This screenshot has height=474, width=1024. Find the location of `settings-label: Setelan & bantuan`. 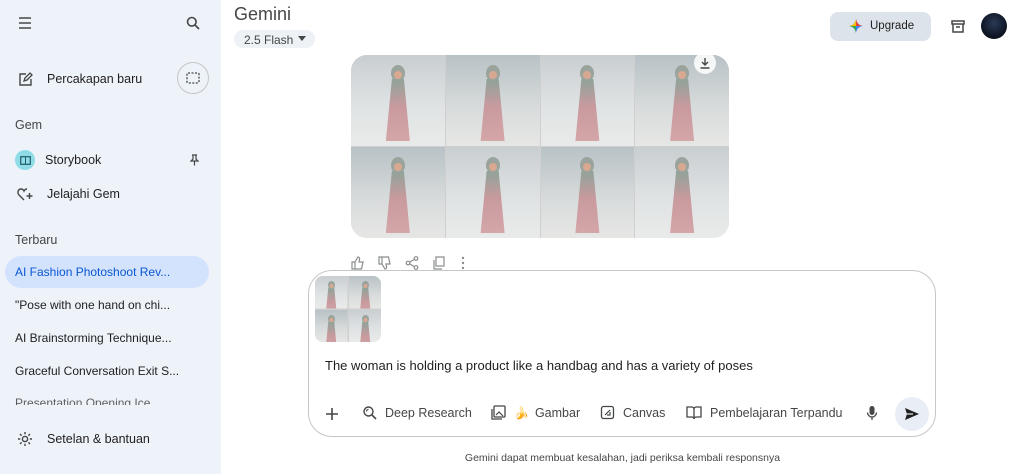

settings-label: Setelan & bantuan is located at coordinates (98, 439).